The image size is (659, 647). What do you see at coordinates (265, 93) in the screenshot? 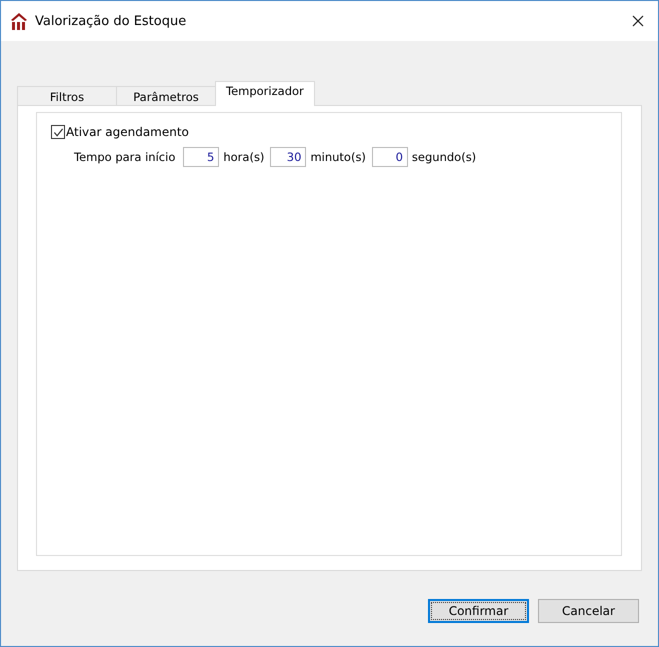
I see `tab: Temporizador` at bounding box center [265, 93].